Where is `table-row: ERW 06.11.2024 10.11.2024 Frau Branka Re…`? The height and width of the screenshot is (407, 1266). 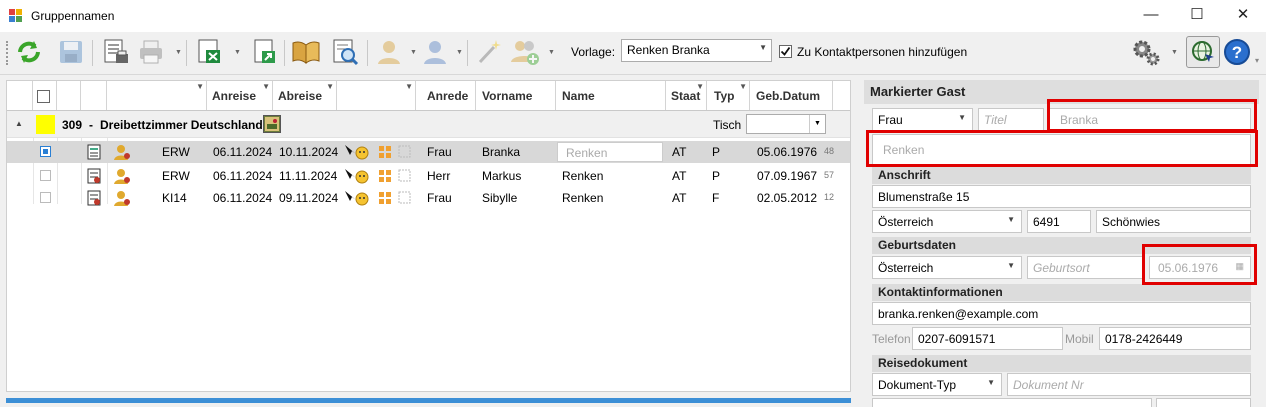
table-row: ERW 06.11.2024 10.11.2024 Frau Branka Re… is located at coordinates (428, 152).